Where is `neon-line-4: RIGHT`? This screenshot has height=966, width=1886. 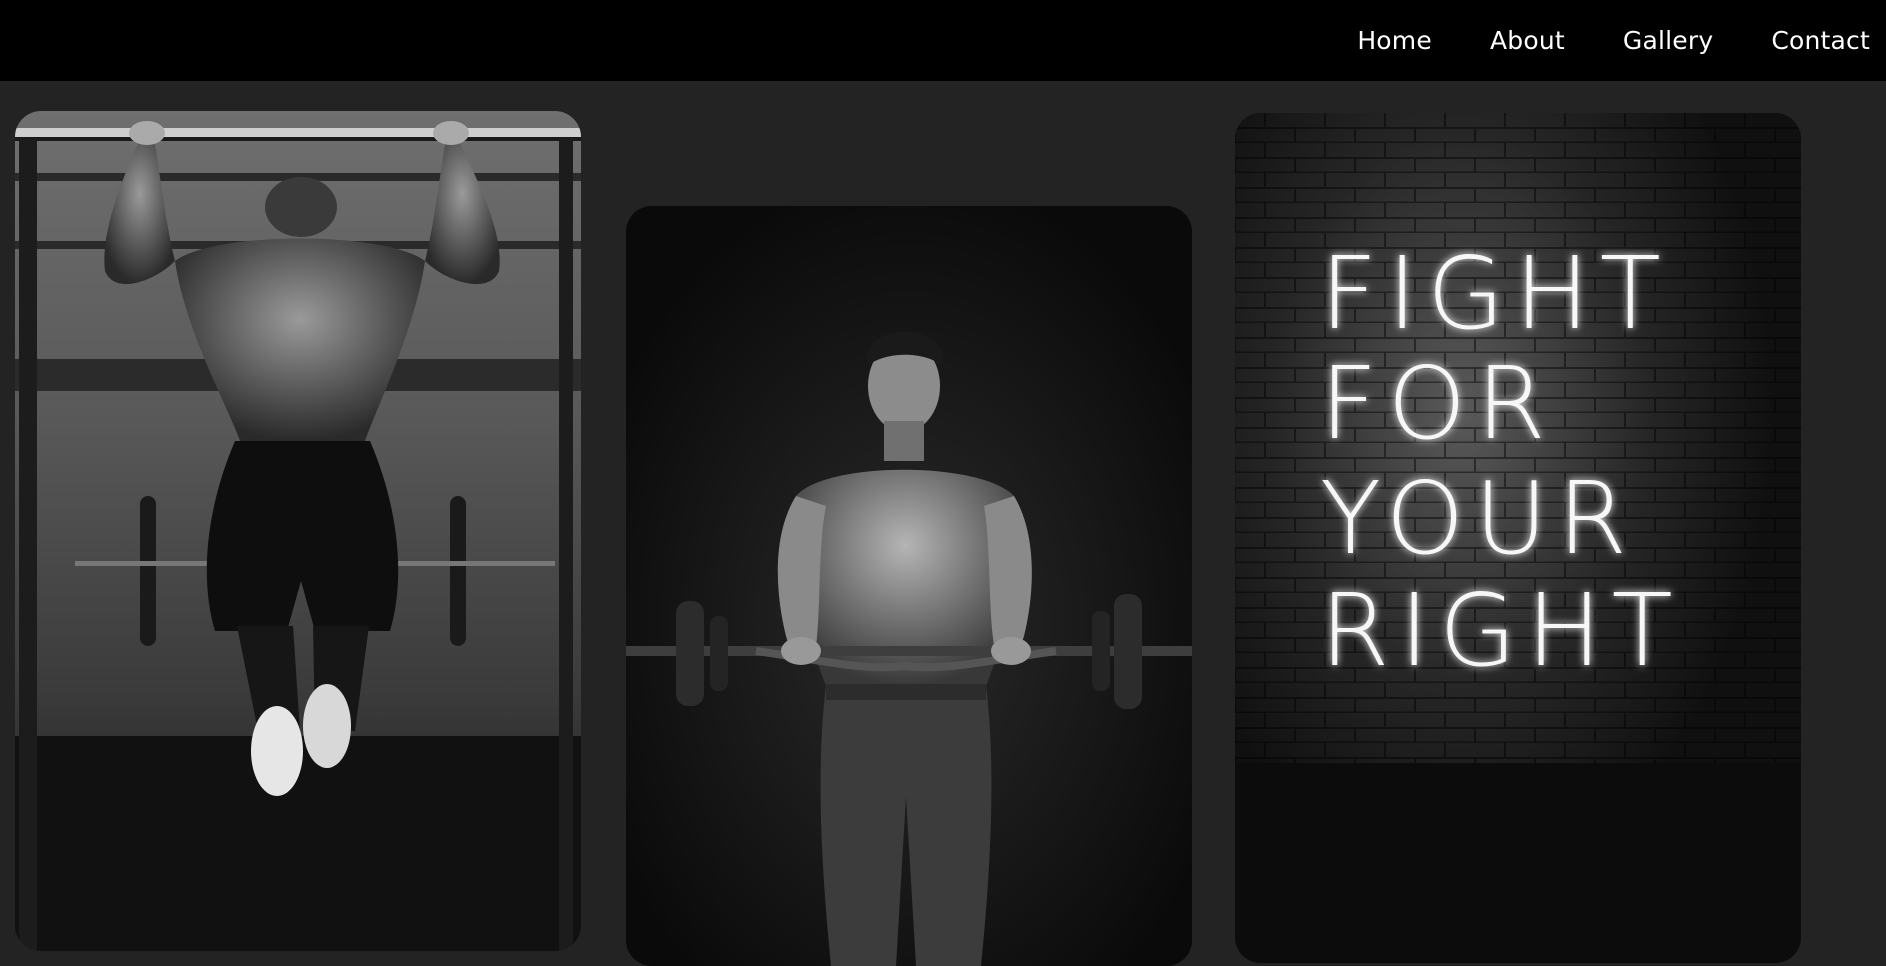
neon-line-4: RIGHT is located at coordinates (1501, 630).